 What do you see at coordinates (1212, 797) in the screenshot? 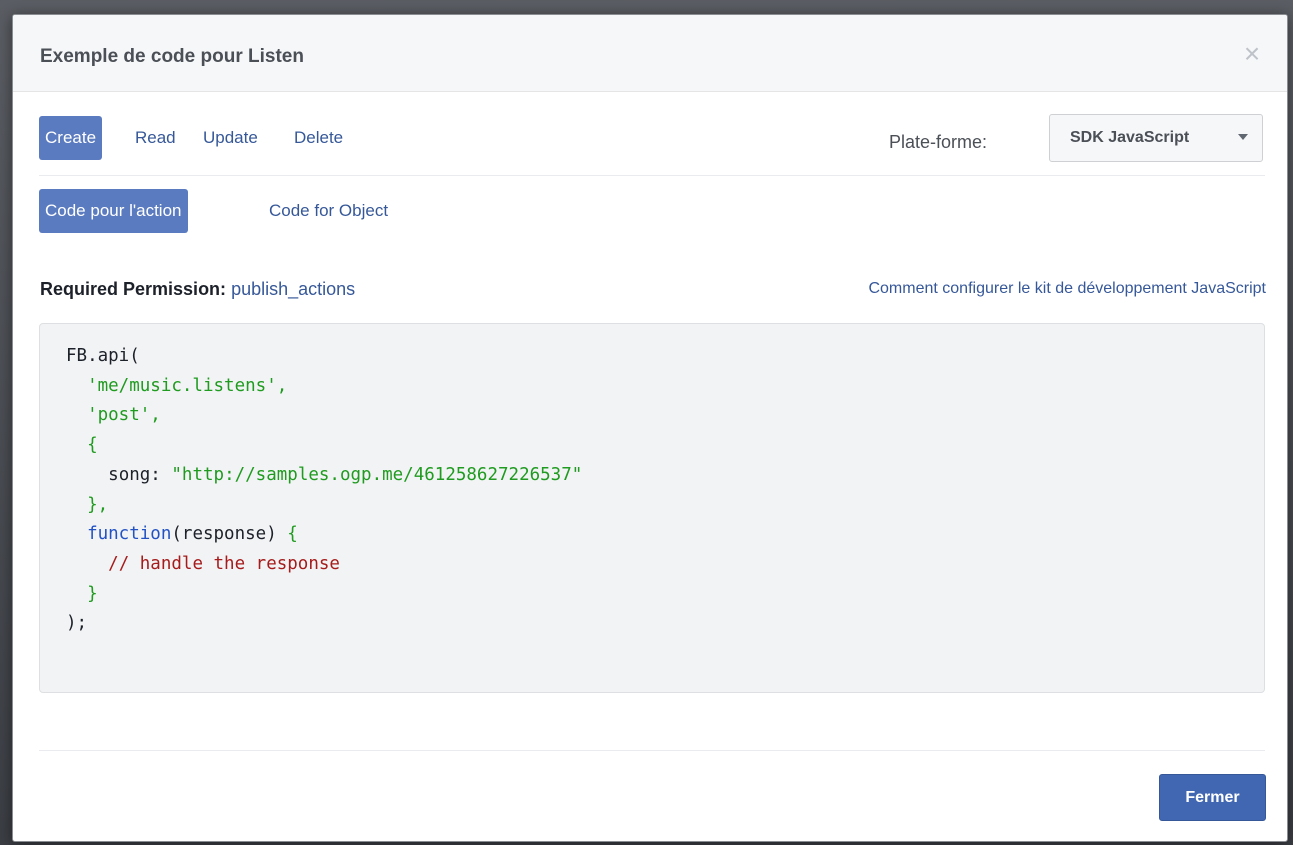
I see `close-button: Fermer` at bounding box center [1212, 797].